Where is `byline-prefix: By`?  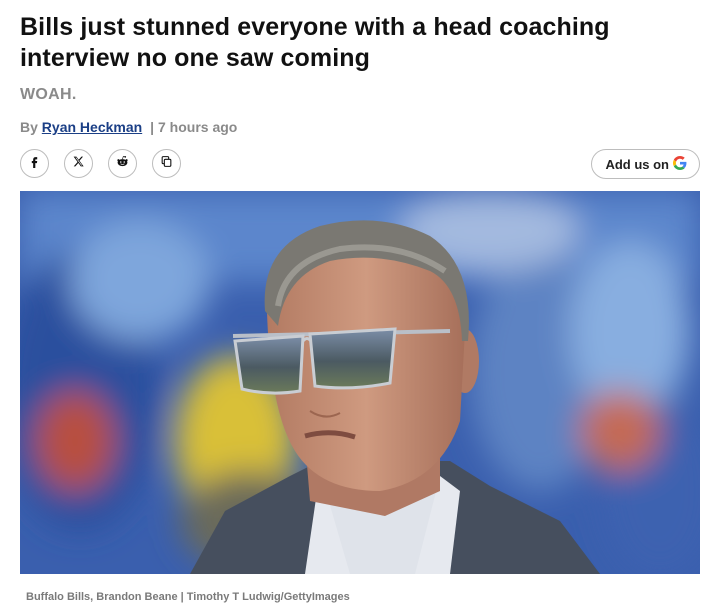 byline-prefix: By is located at coordinates (29, 127).